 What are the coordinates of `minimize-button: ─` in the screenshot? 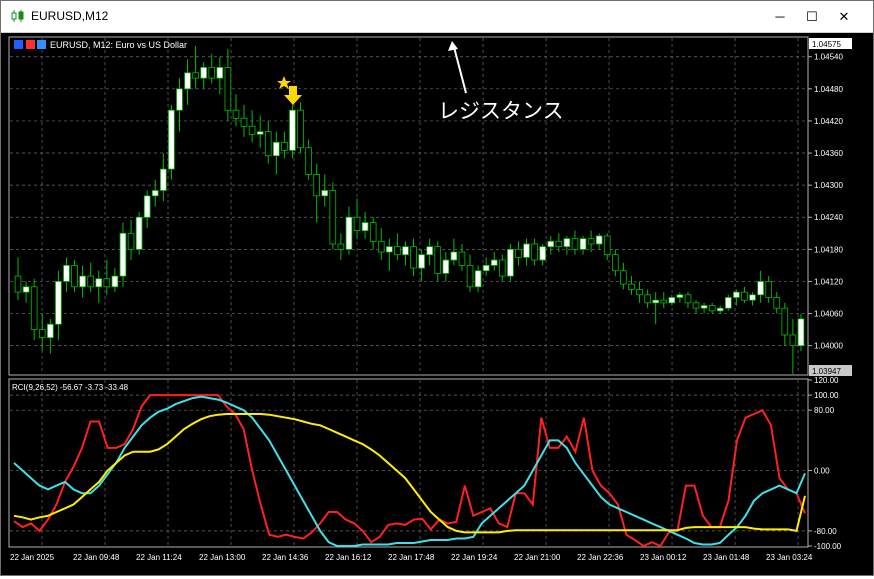 It's located at (780, 16).